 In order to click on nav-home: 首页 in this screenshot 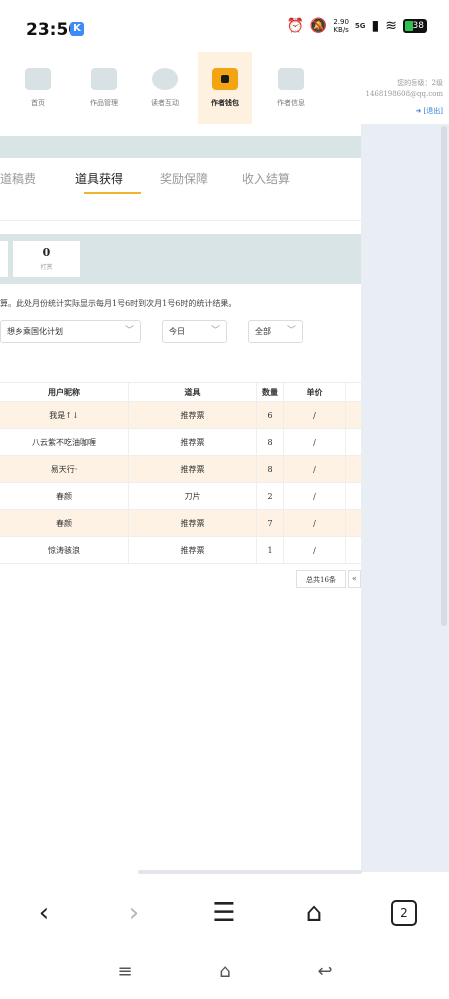, I will do `click(38, 88)`.